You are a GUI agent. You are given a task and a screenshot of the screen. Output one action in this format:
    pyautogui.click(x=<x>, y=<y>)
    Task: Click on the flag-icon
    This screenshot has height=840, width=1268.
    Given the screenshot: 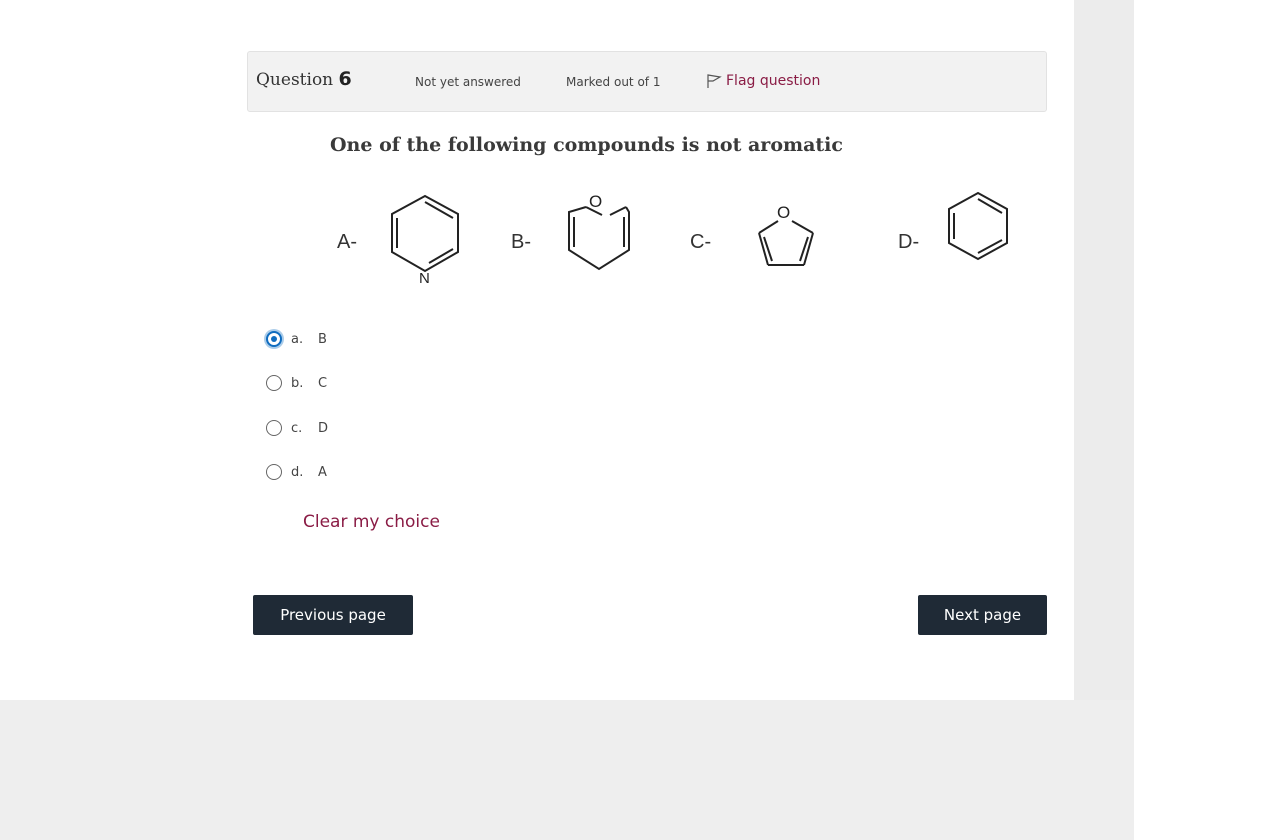 What is the action you would take?
    pyautogui.click(x=714, y=81)
    